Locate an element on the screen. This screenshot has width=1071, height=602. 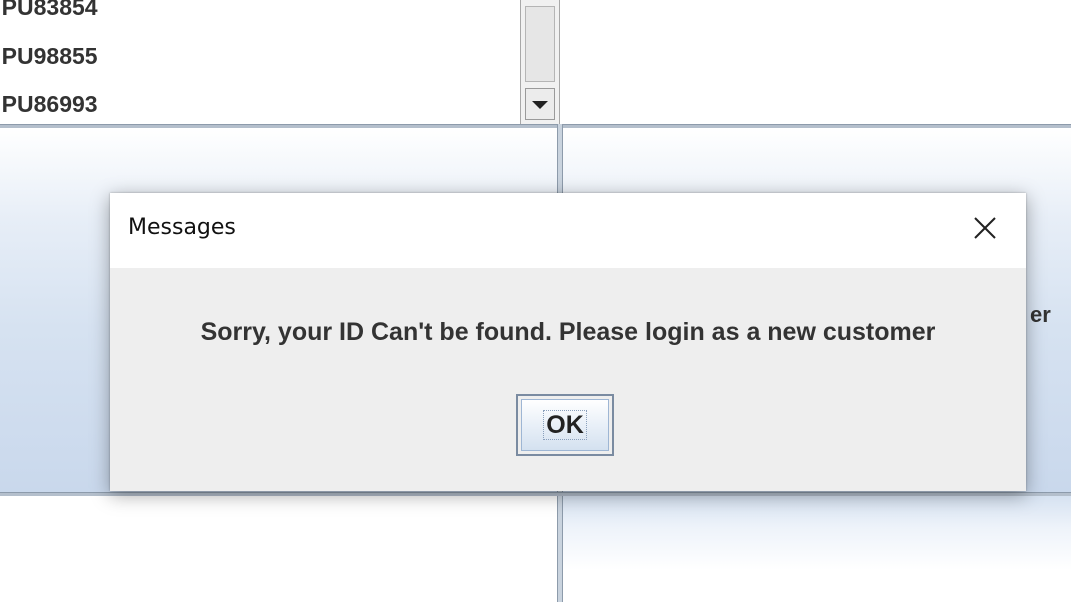
list-item: :PU83854 is located at coordinates (49, 11).